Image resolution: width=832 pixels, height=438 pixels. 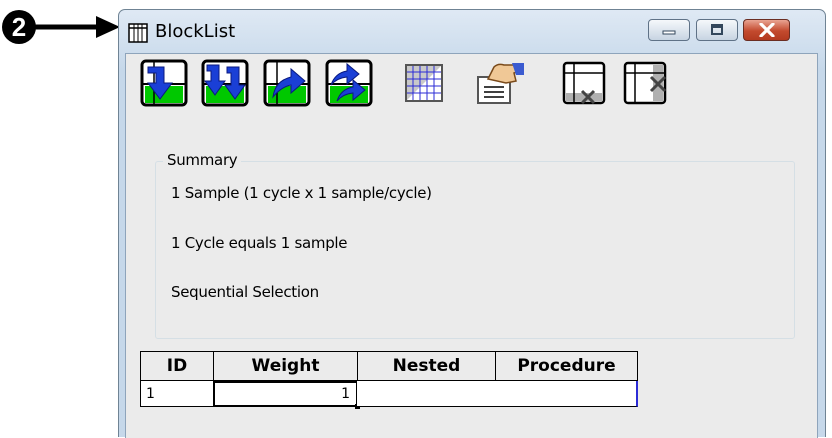 I want to click on summary-line-samples: 1 Sample (1 cycle x 1 sample/cycle), so click(x=301, y=193).